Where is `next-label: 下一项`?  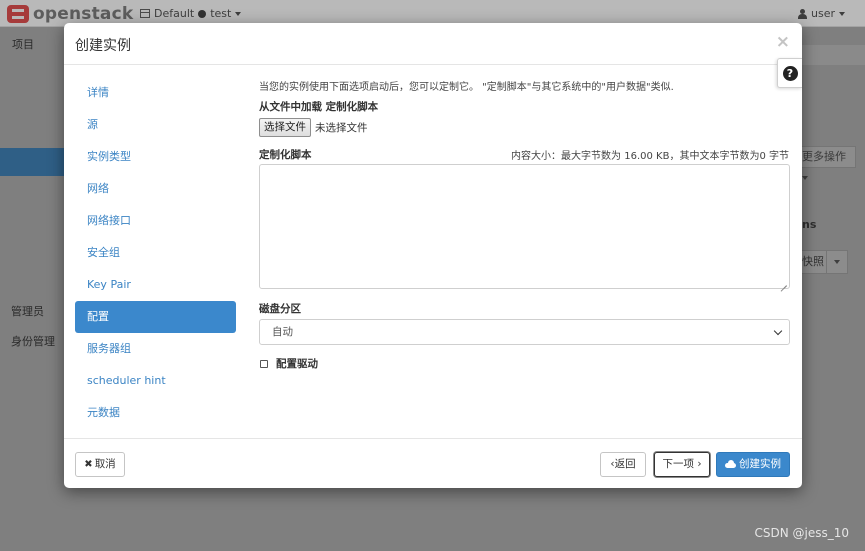 next-label: 下一项 is located at coordinates (678, 464).